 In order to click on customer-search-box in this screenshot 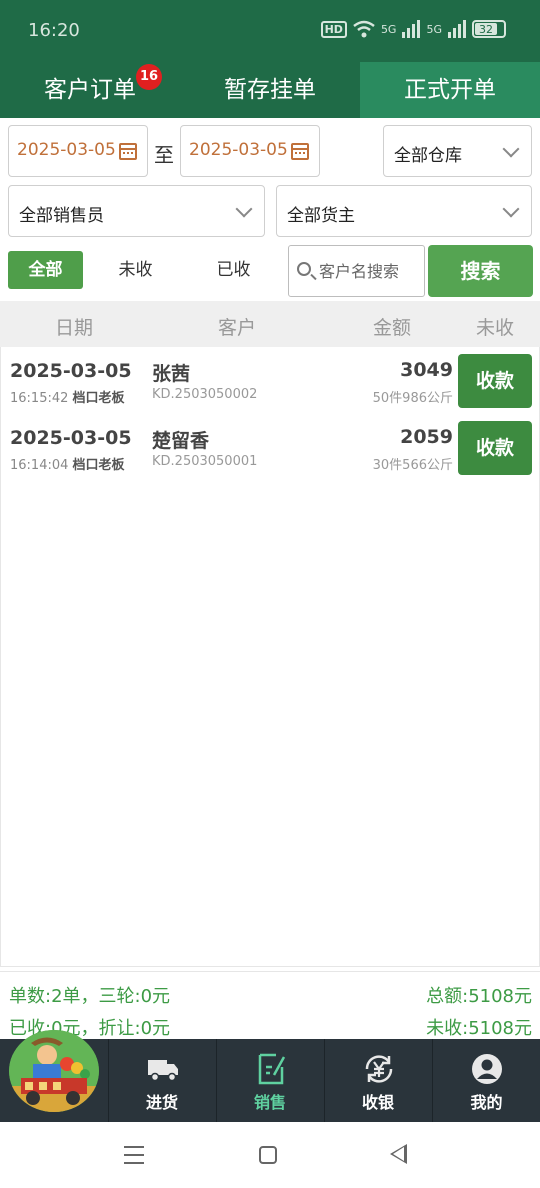, I will do `click(356, 271)`.